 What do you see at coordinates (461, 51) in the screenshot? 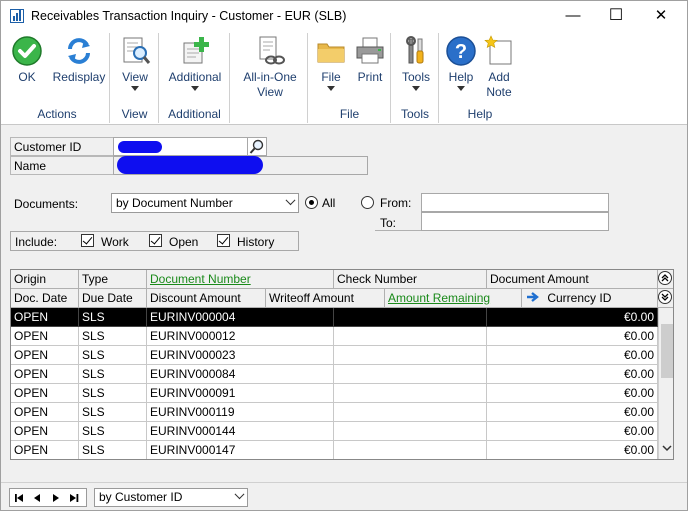
I see `help-question-icon: ?` at bounding box center [461, 51].